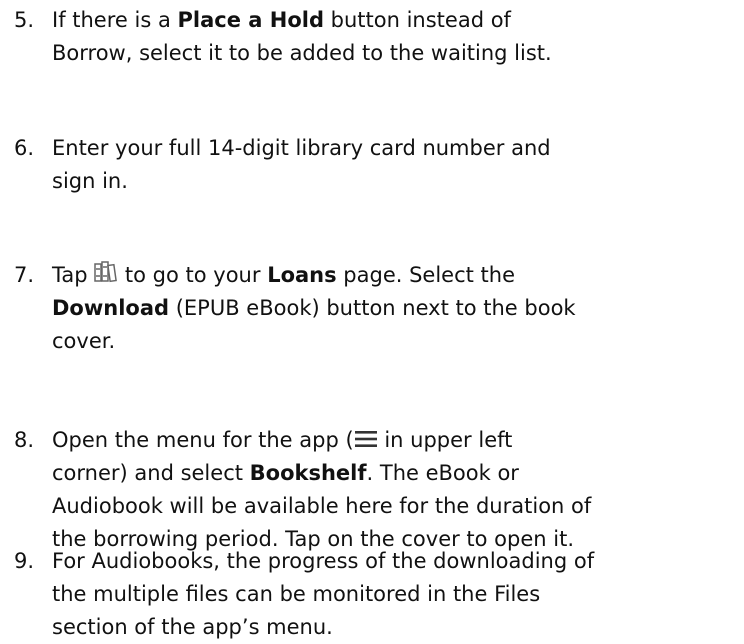 This screenshot has height=644, width=744. What do you see at coordinates (417, 20) in the screenshot?
I see `text-run: button instead of` at bounding box center [417, 20].